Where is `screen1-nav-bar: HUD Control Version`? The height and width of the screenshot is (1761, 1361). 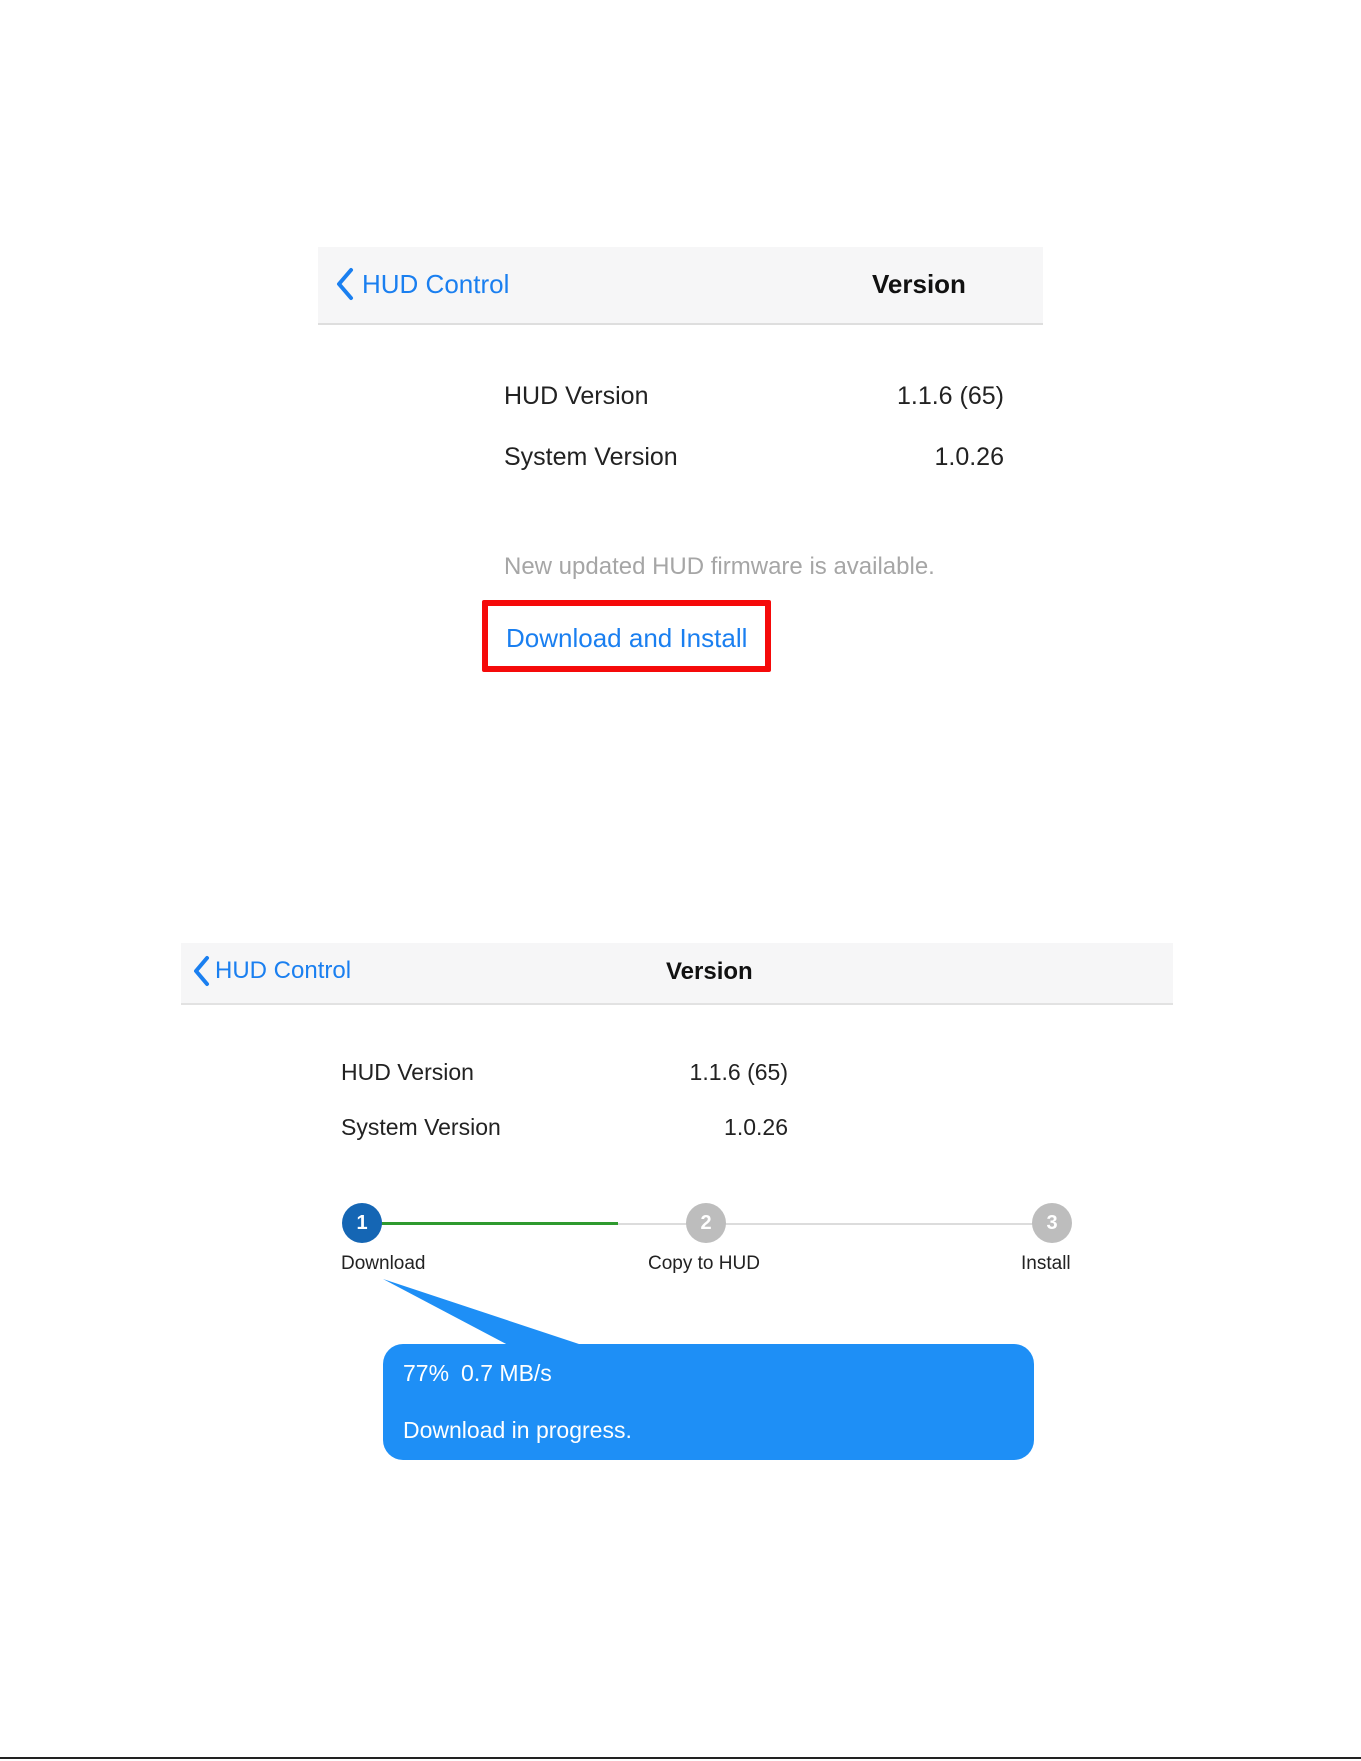
screen1-nav-bar: HUD Control Version is located at coordinates (680, 286).